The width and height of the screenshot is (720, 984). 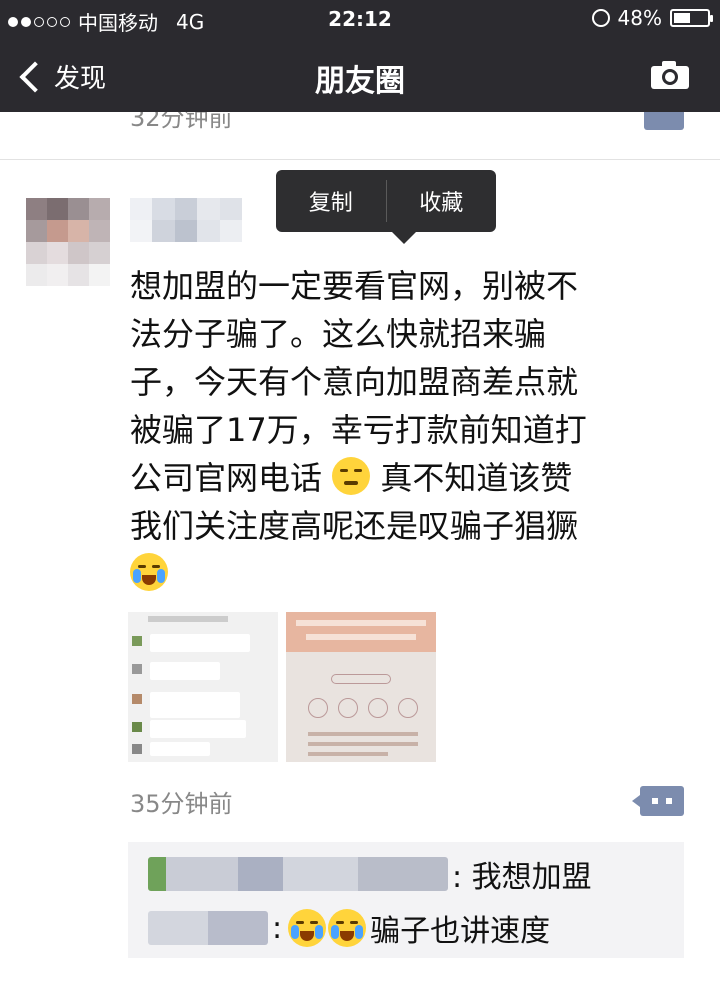 What do you see at coordinates (408, 574) in the screenshot?
I see `post-line-emoji` at bounding box center [408, 574].